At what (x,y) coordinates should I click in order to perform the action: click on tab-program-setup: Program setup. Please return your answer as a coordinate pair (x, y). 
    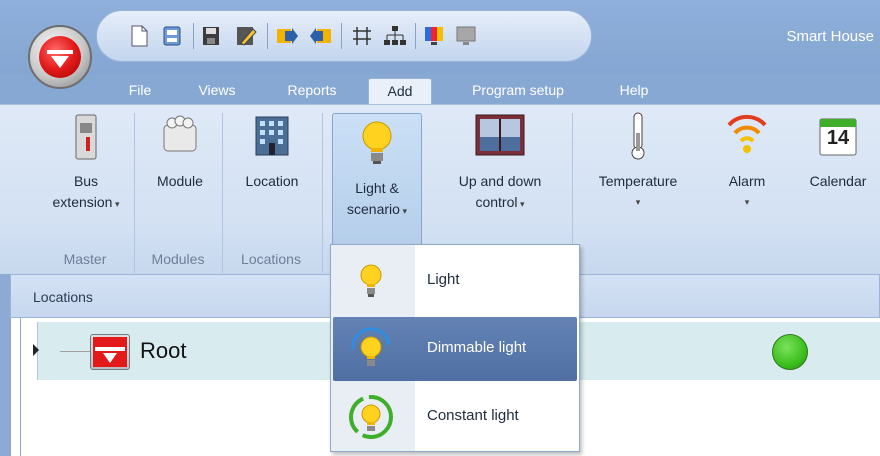
    Looking at the image, I should click on (518, 91).